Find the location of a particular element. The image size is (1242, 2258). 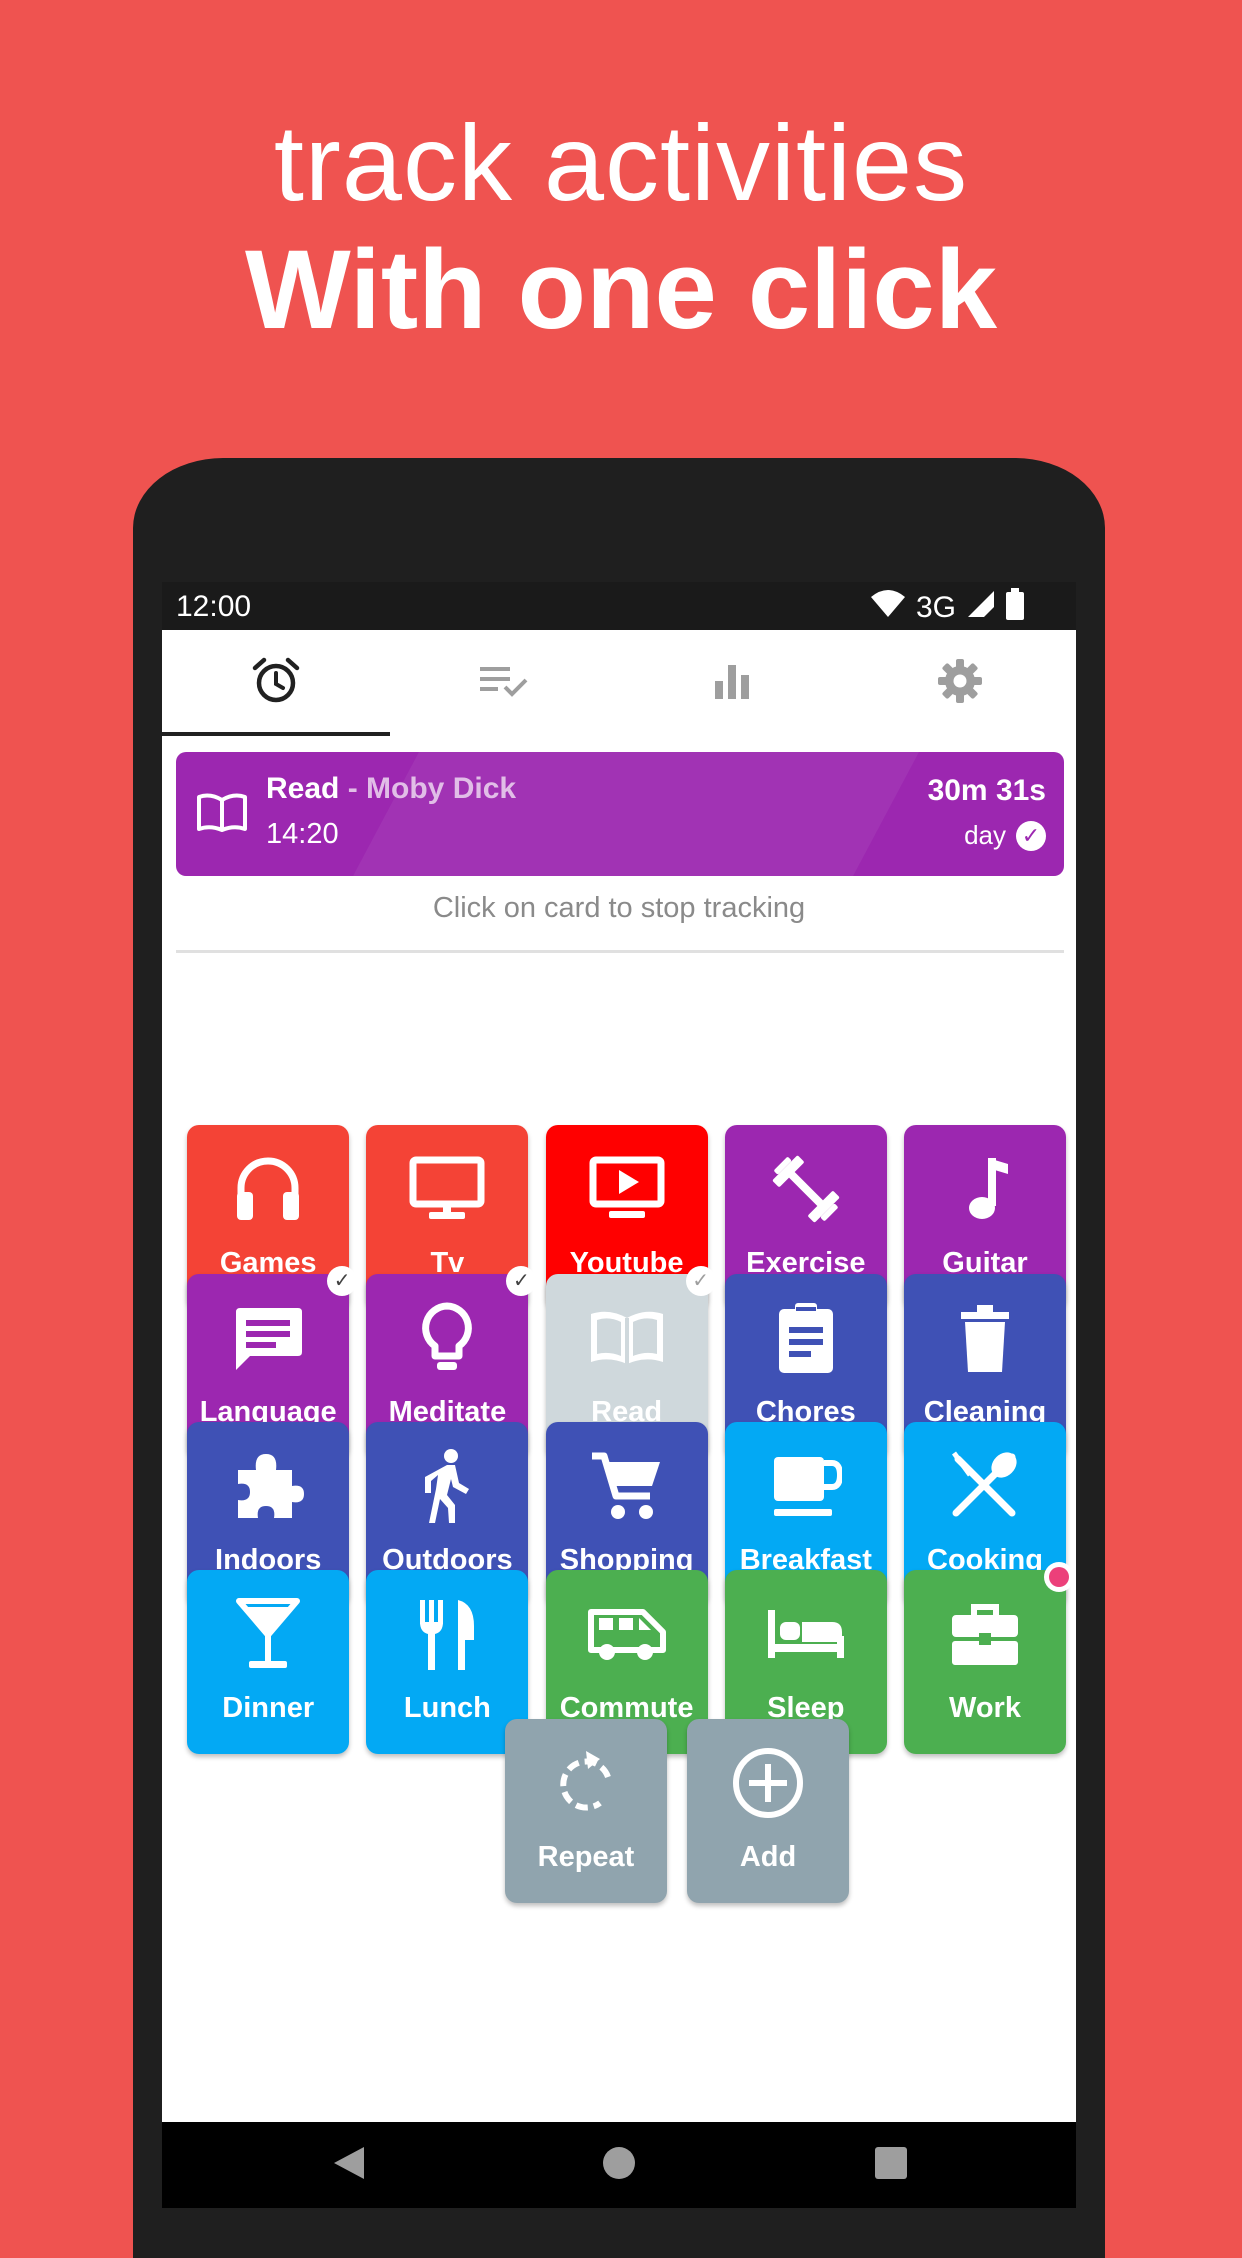

card-highlight is located at coordinates (636, 814).